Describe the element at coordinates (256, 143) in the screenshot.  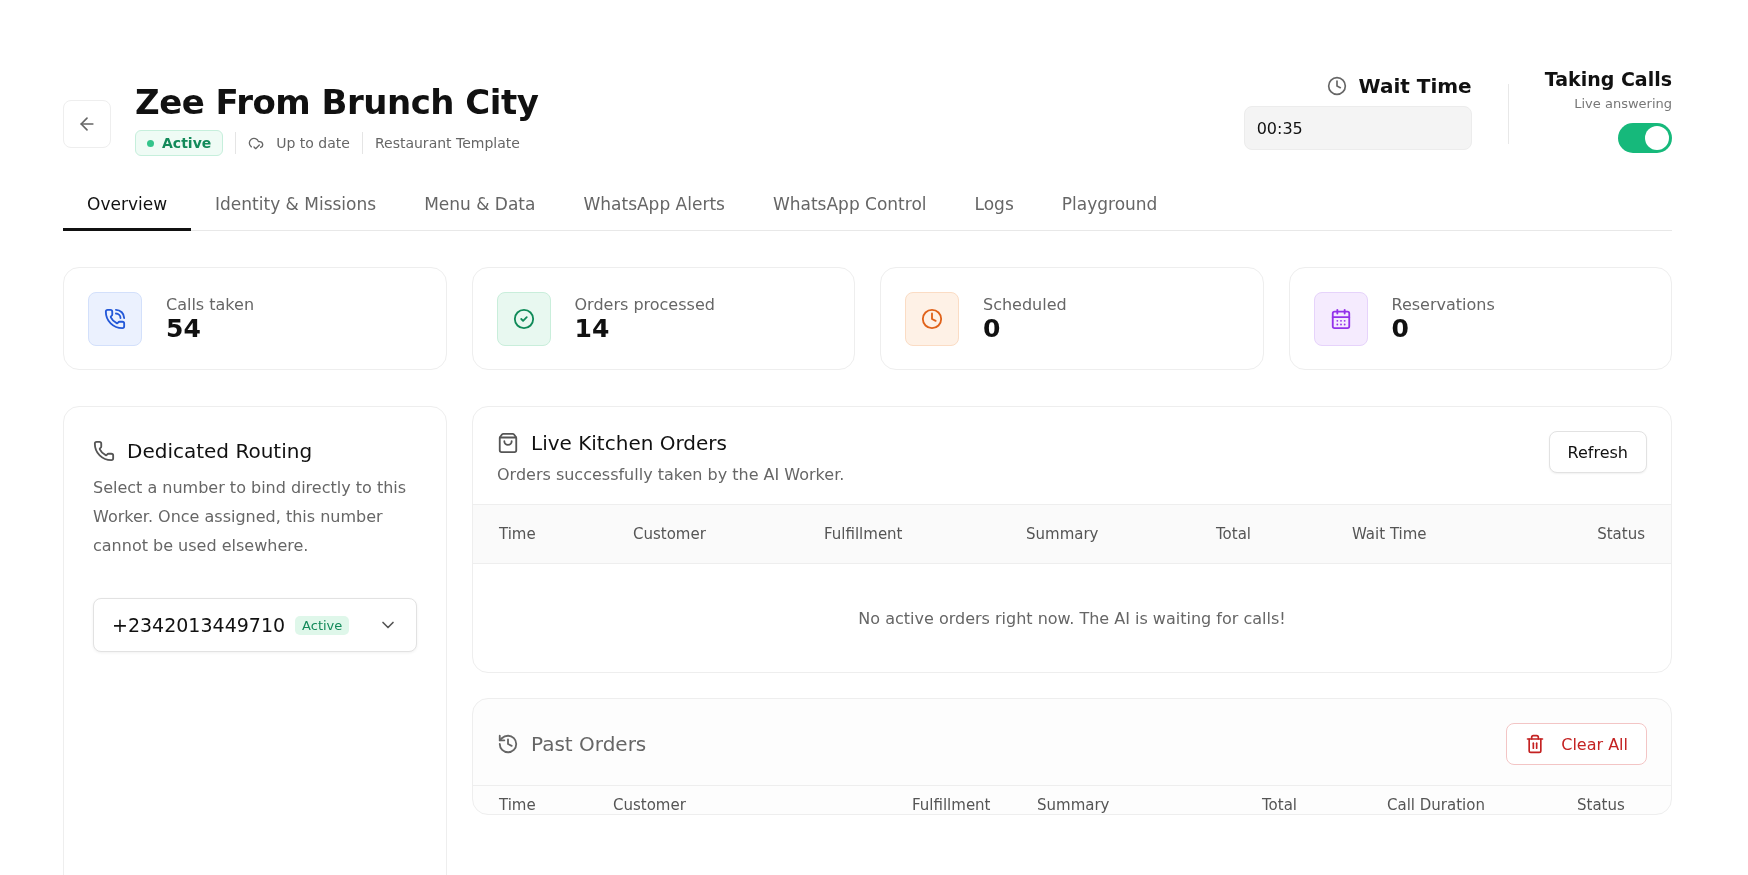
I see `cloud-check-icon` at that location.